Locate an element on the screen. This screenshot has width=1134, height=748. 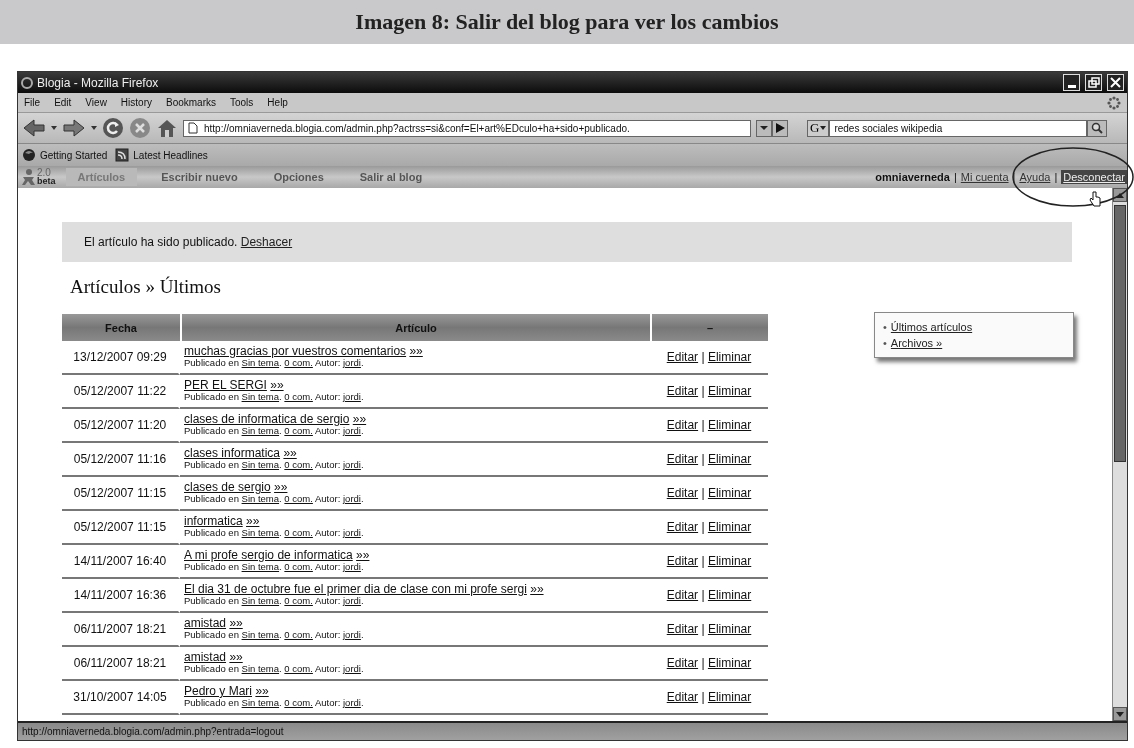
user-link: Desconectar is located at coordinates (1094, 177).